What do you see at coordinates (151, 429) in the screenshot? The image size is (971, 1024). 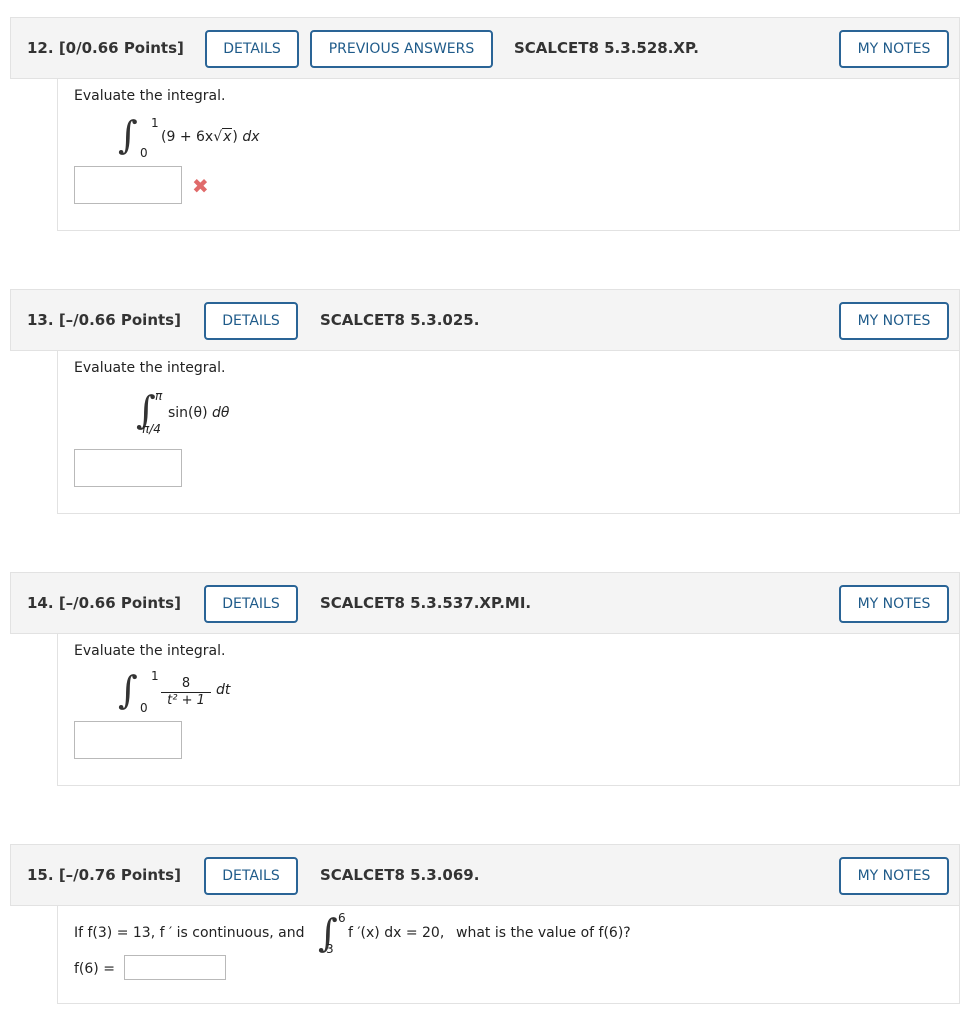 I see `lower-limit: π/4` at bounding box center [151, 429].